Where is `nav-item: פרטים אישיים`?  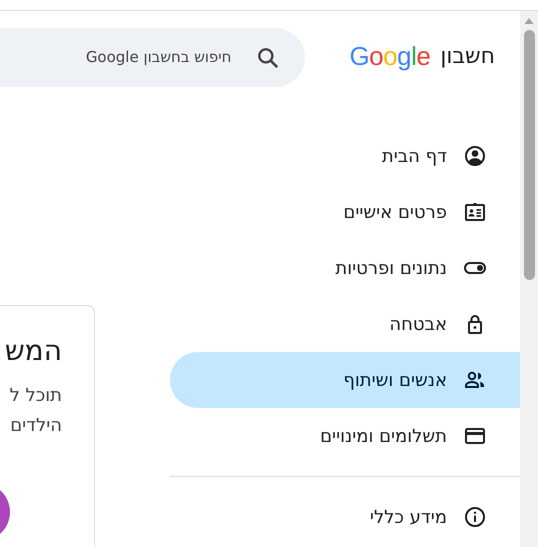
nav-item: פרטים אישיים is located at coordinates (345, 212).